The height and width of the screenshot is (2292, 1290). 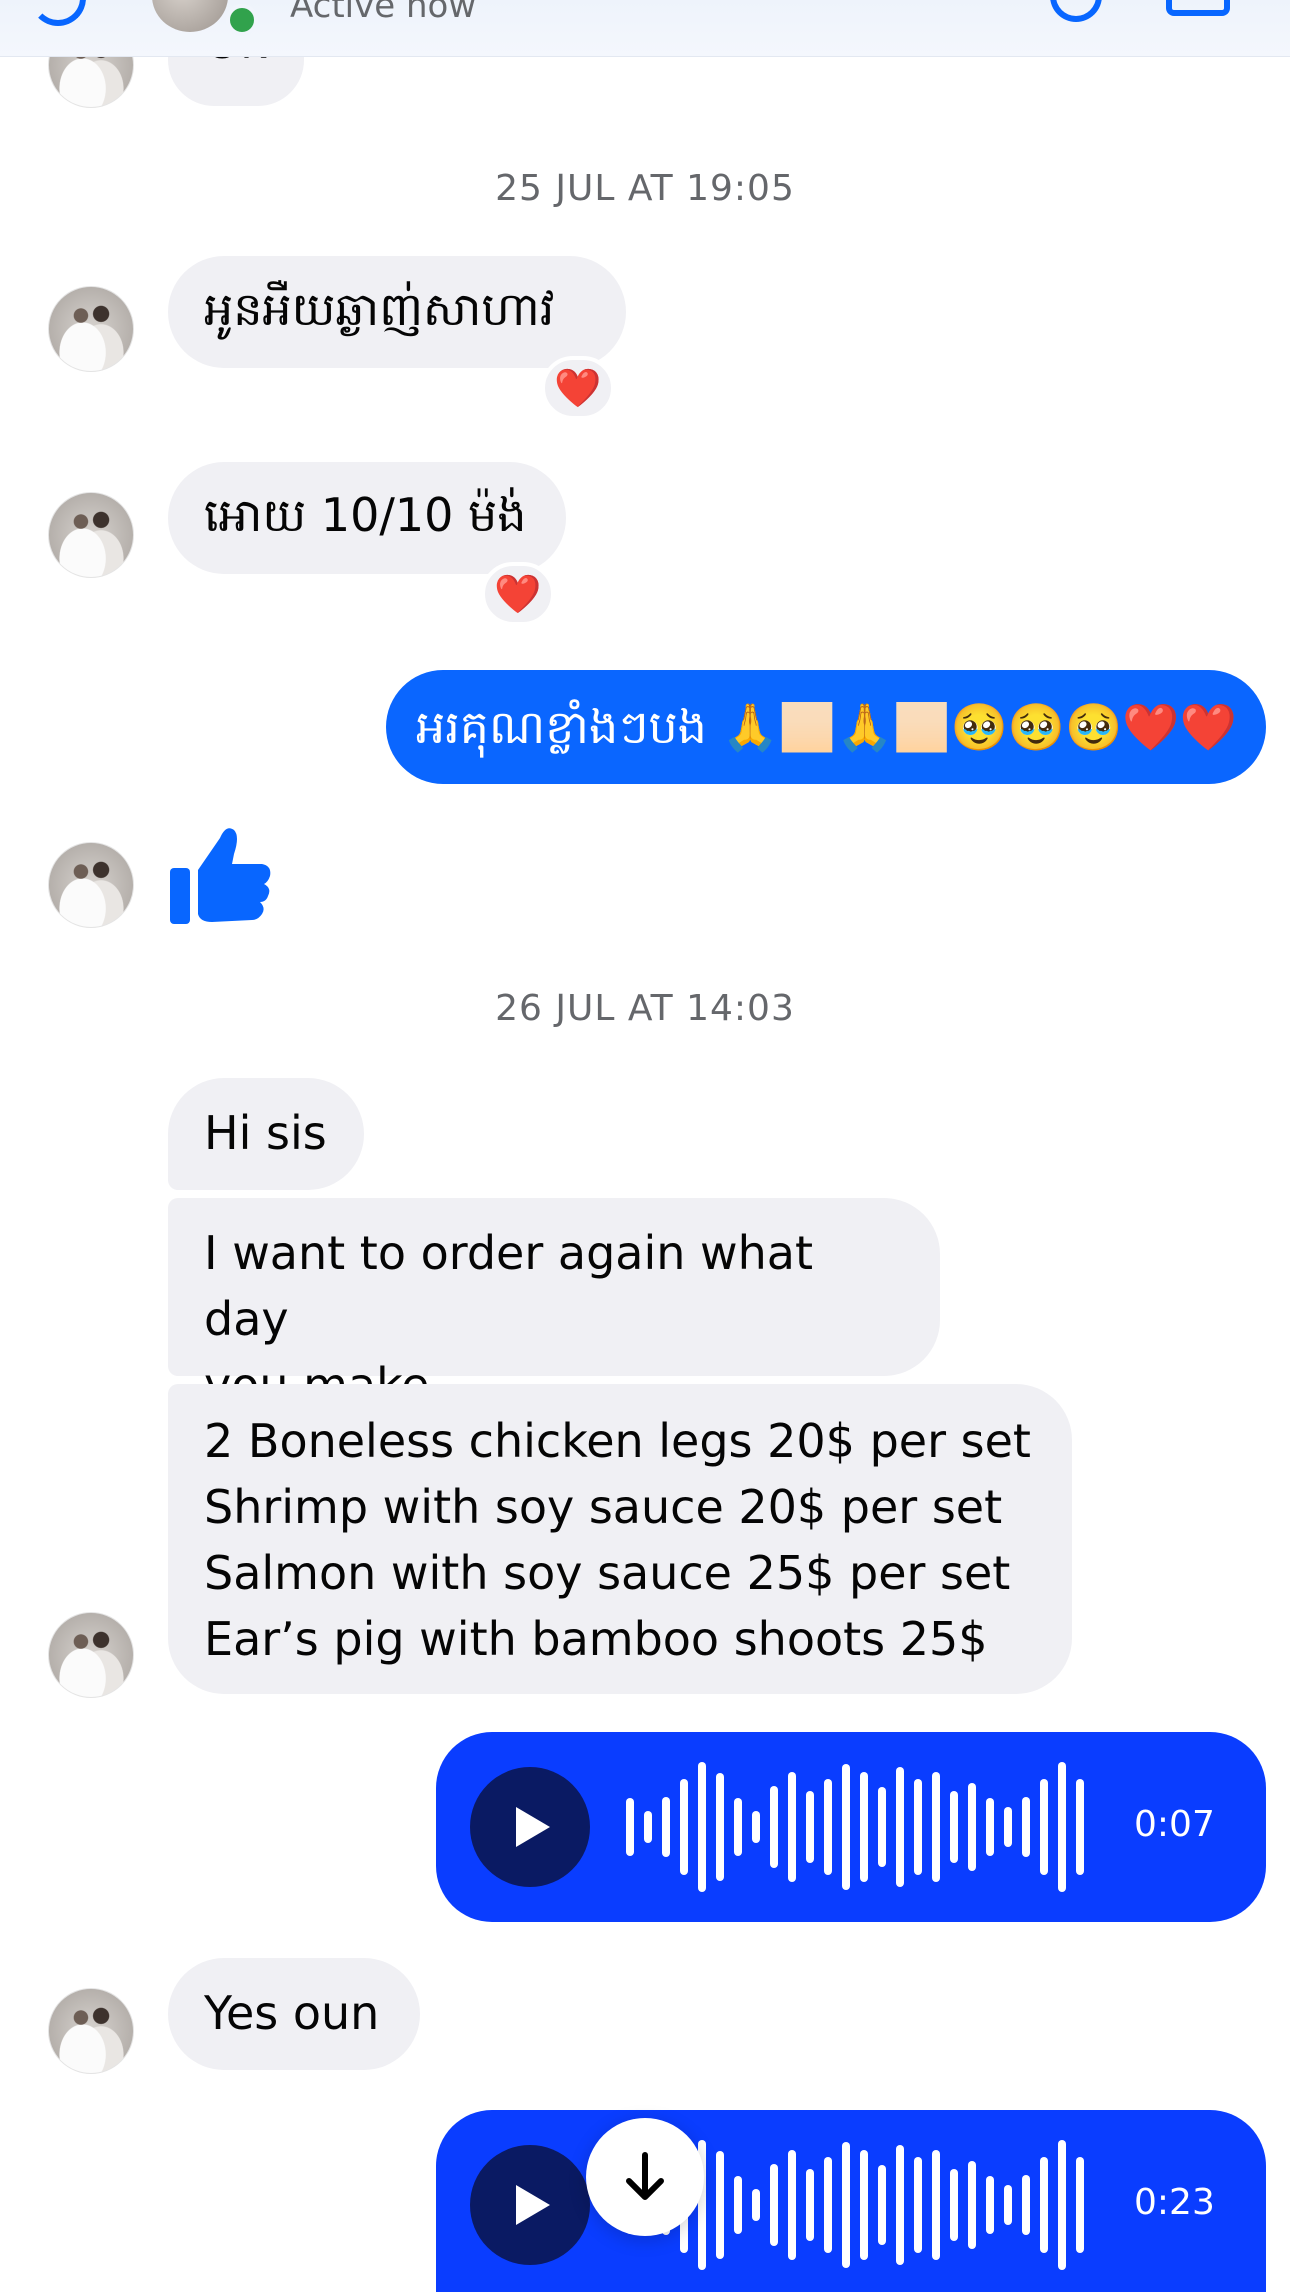 I want to click on message-text: Yes oun, so click(x=292, y=2013).